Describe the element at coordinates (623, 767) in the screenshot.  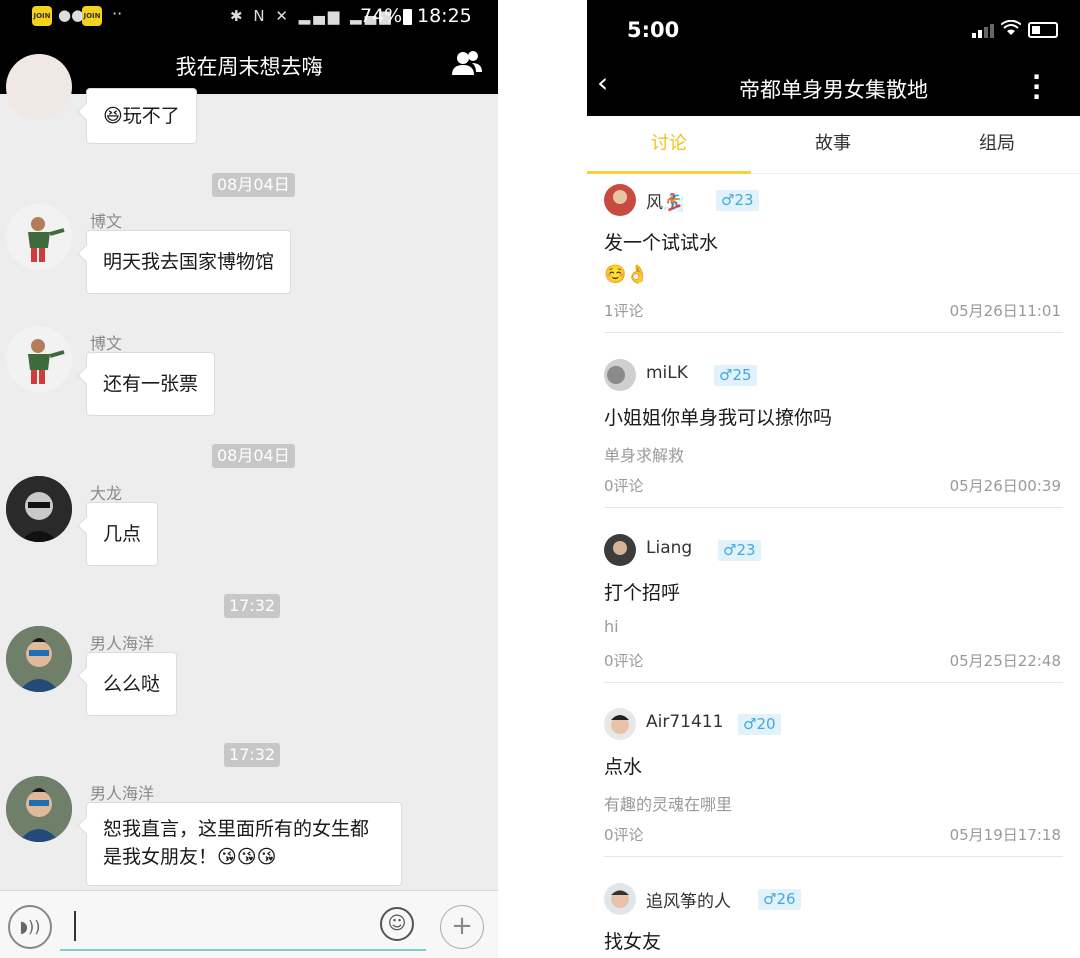
I see `post-title: 点水` at that location.